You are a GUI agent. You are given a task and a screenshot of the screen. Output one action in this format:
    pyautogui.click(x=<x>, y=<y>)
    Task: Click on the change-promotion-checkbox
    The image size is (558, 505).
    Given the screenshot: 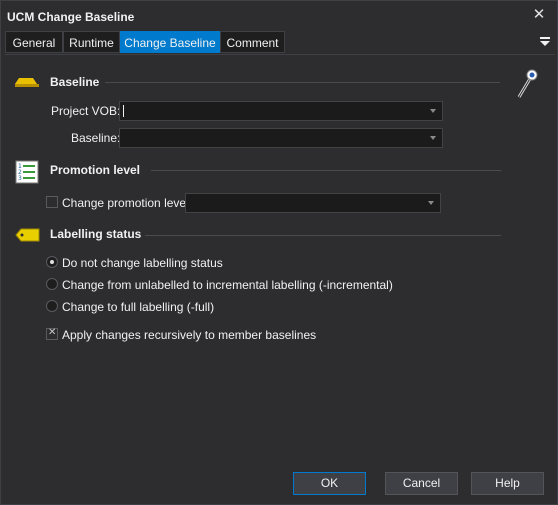 What is the action you would take?
    pyautogui.click(x=52, y=202)
    